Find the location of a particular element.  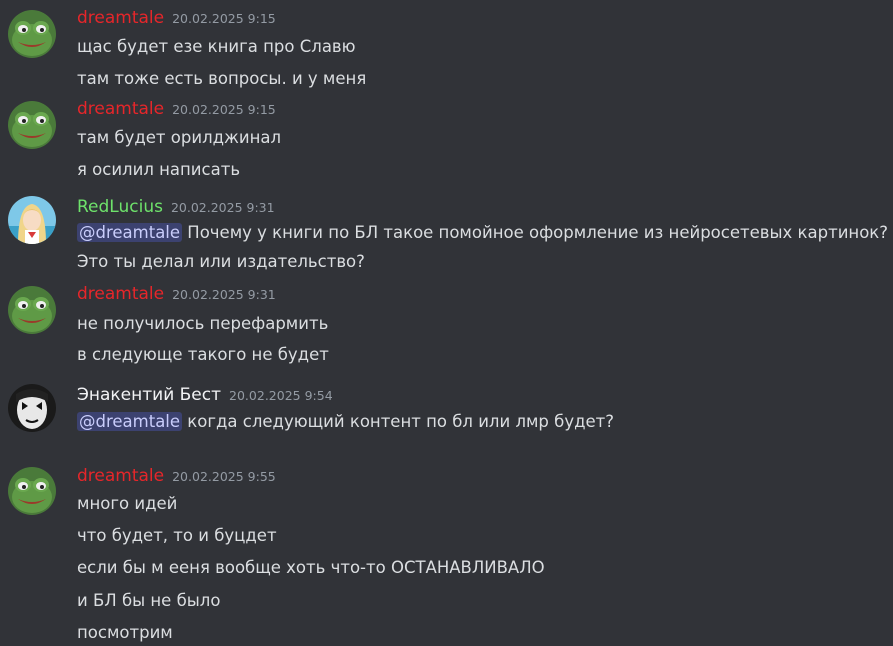

message-text: там будет орилджинал is located at coordinates (179, 137).